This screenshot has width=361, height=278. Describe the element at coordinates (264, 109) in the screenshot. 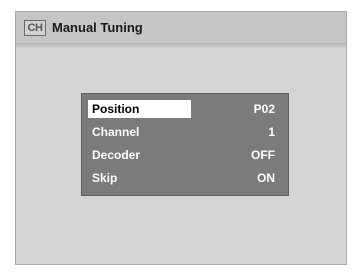

I see `menu-item-value: P02` at that location.